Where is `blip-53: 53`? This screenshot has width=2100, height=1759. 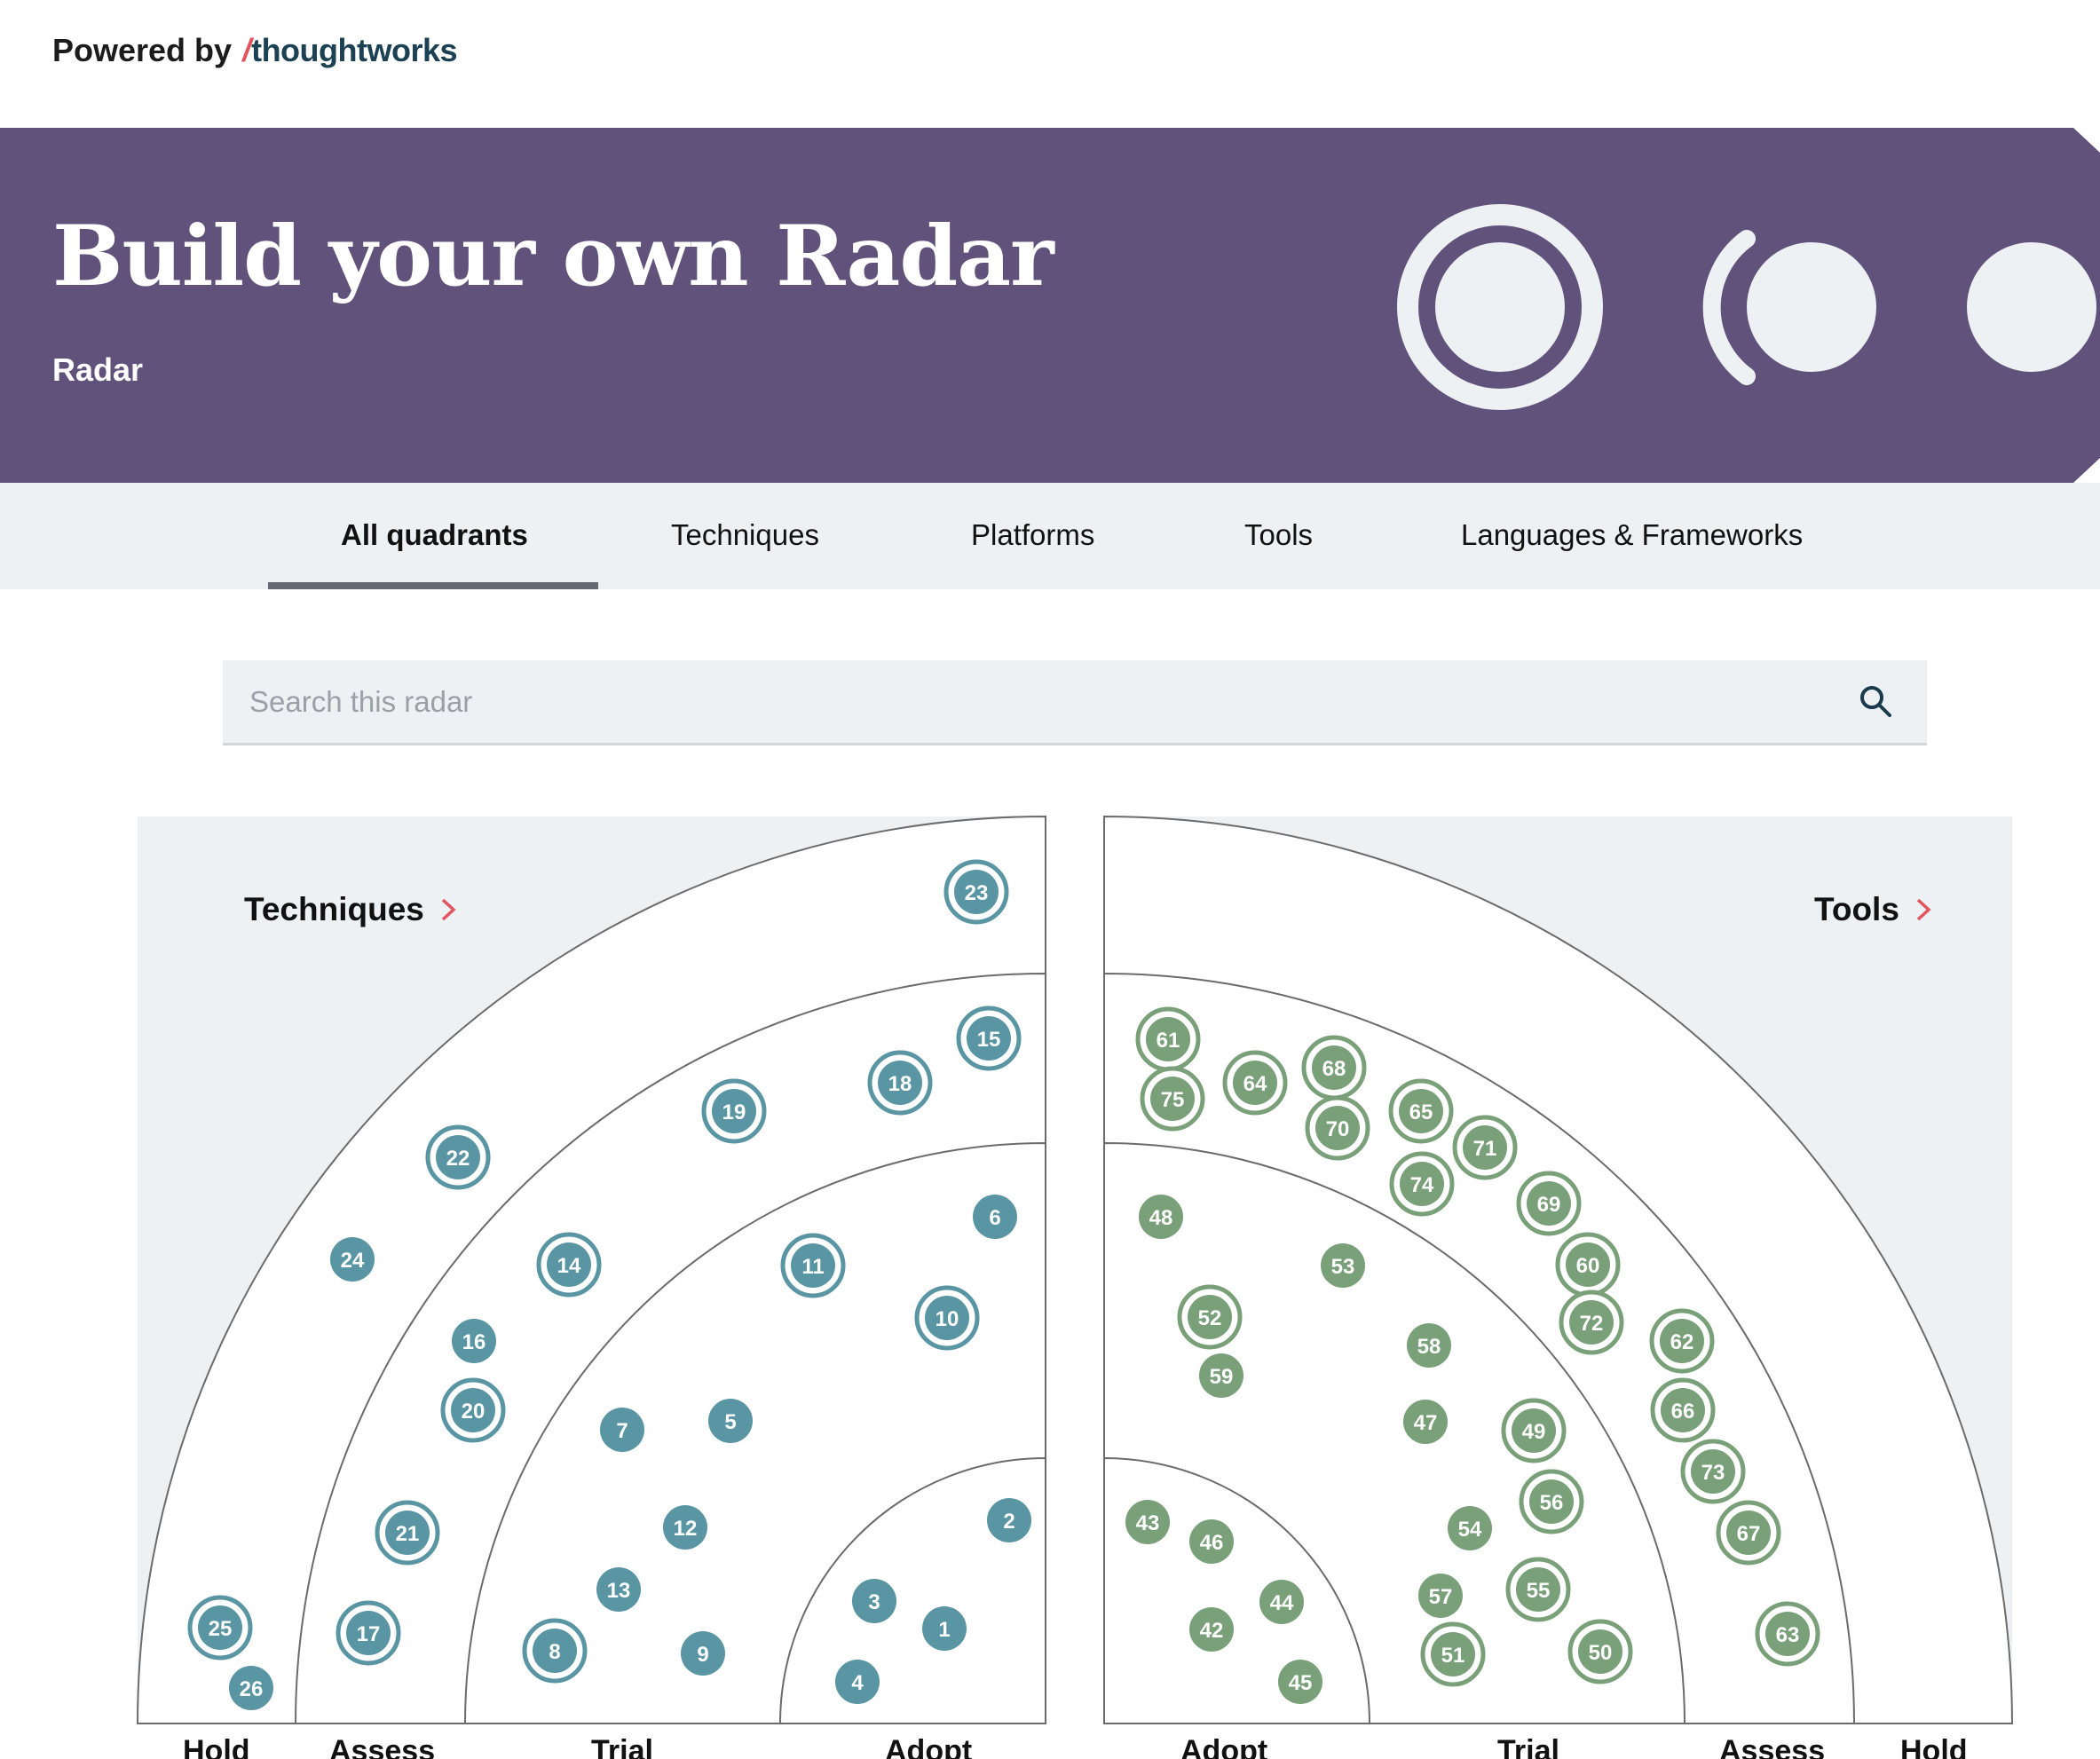
blip-53: 53 is located at coordinates (1343, 1265).